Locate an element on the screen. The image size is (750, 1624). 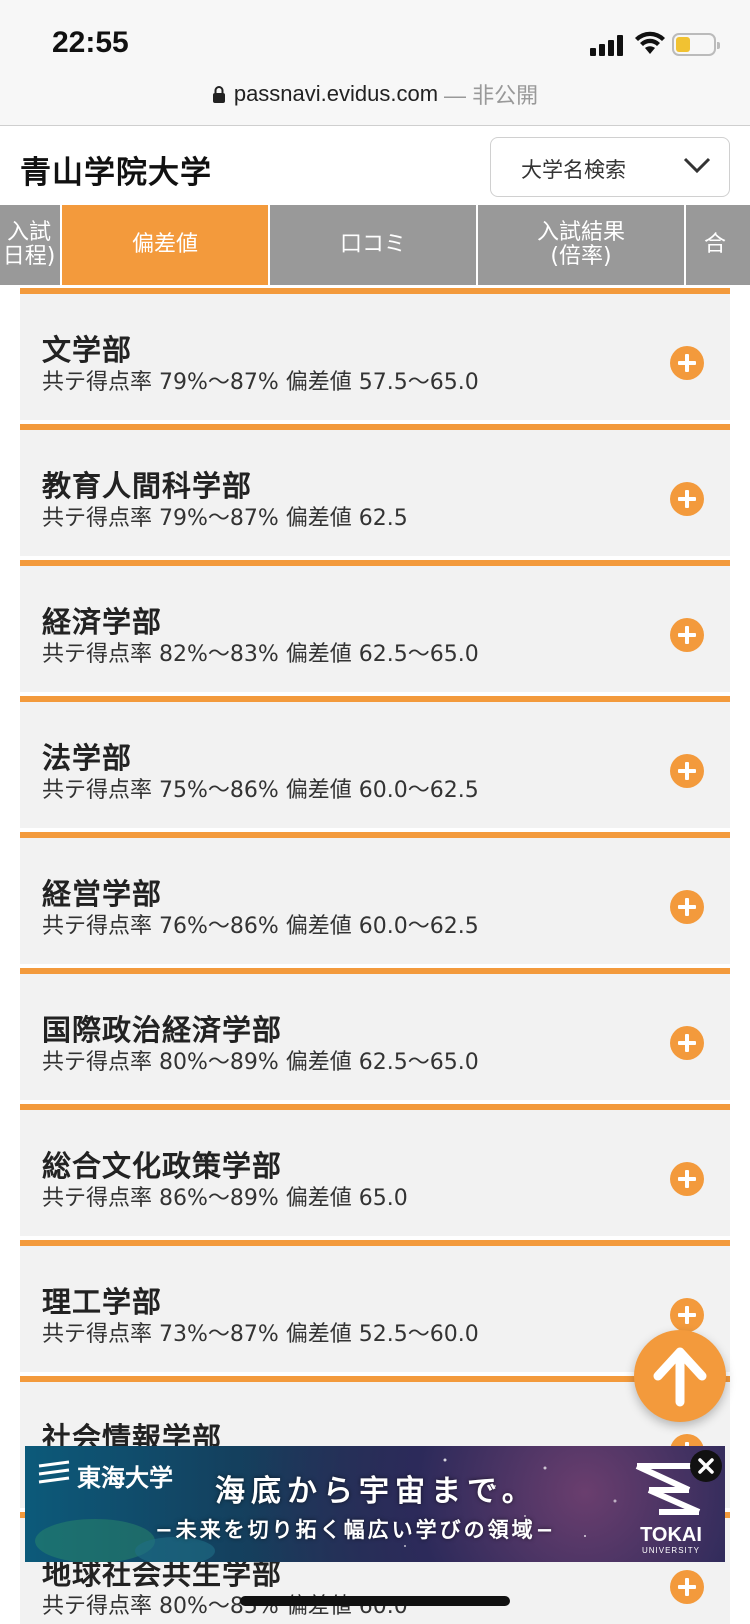
ad-brand-sub: UNIVERSITY is located at coordinates (670, 1550).